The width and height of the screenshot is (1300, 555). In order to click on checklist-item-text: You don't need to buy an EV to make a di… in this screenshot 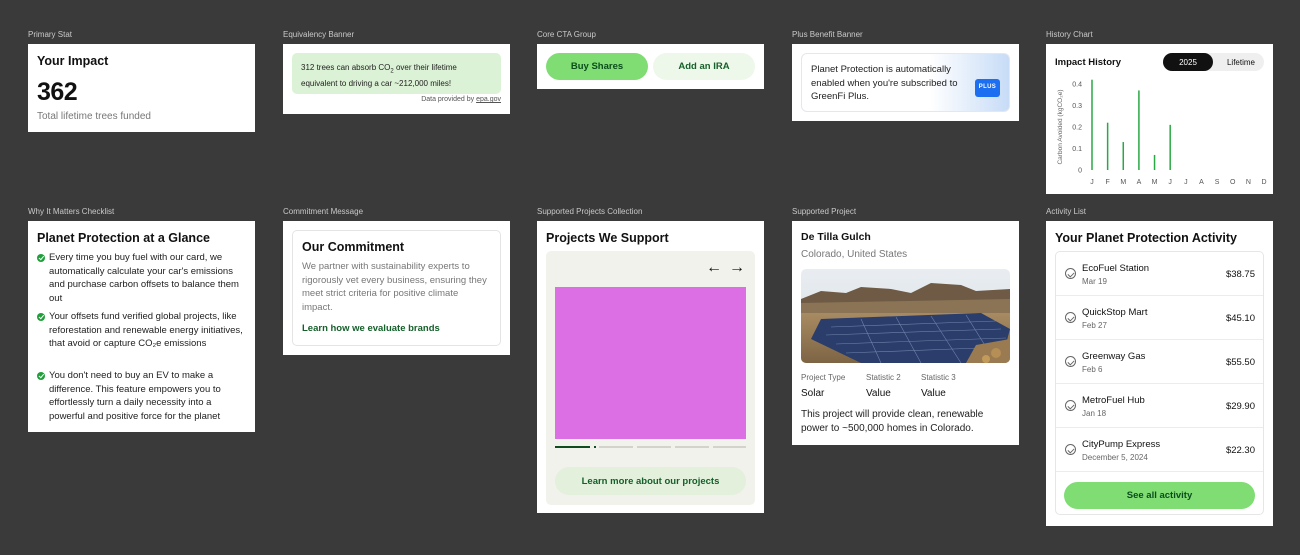, I will do `click(135, 396)`.